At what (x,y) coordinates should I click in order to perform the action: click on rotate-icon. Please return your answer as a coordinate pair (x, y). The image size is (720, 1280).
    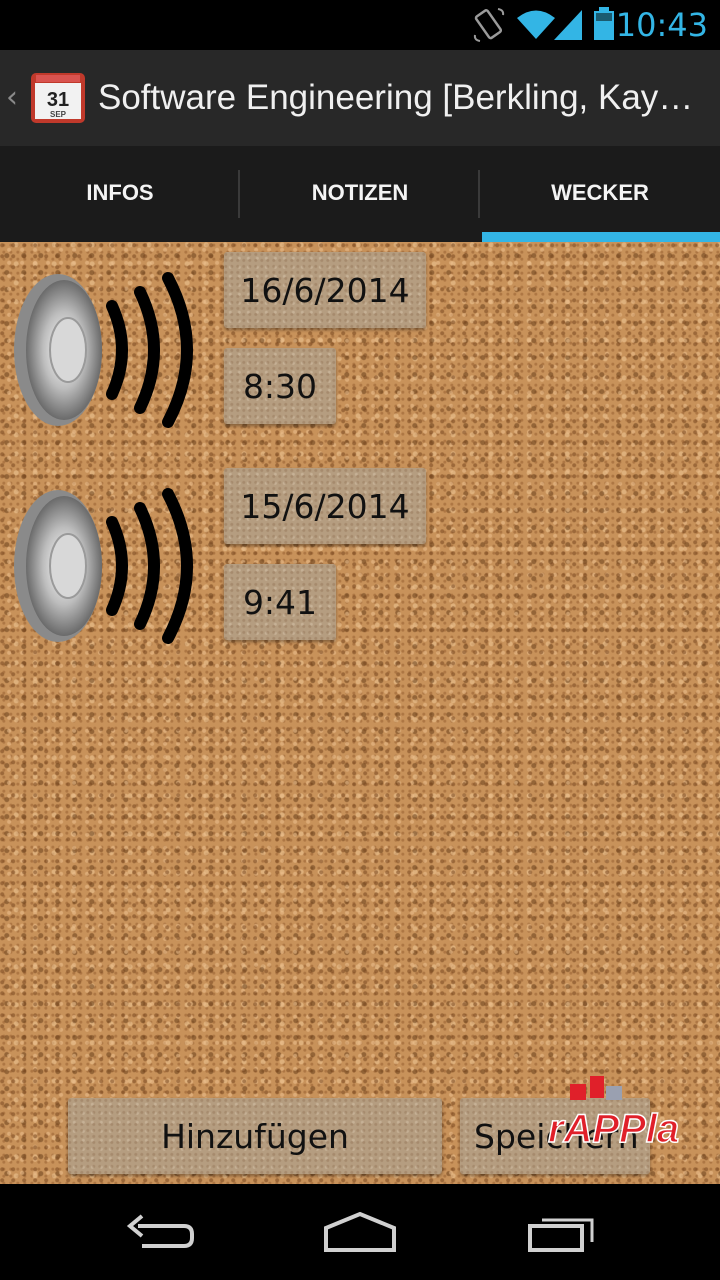
    Looking at the image, I should click on (489, 27).